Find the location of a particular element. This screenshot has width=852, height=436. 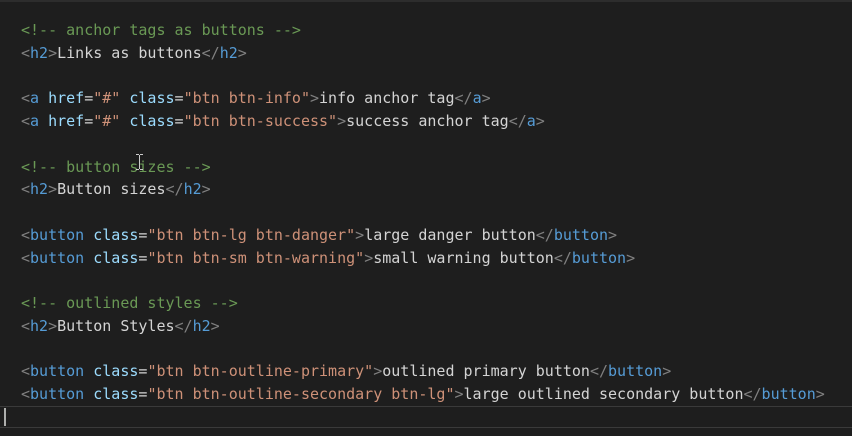

code-token-attr: href is located at coordinates (66, 98).